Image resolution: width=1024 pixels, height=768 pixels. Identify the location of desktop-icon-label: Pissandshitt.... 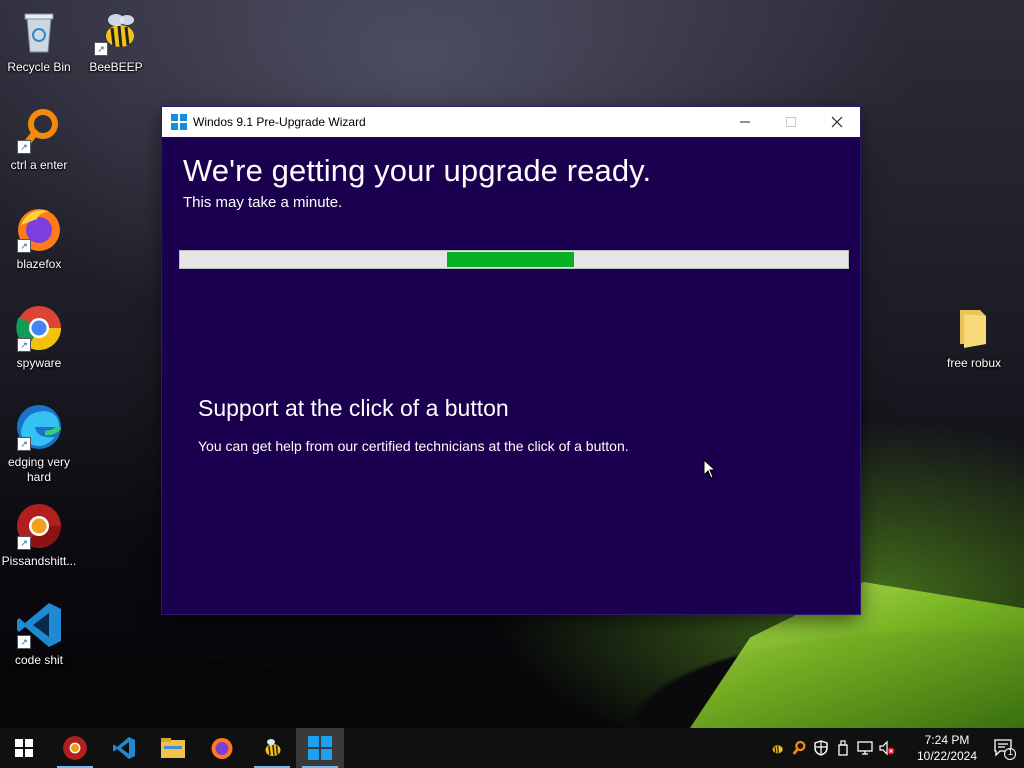
(39, 561).